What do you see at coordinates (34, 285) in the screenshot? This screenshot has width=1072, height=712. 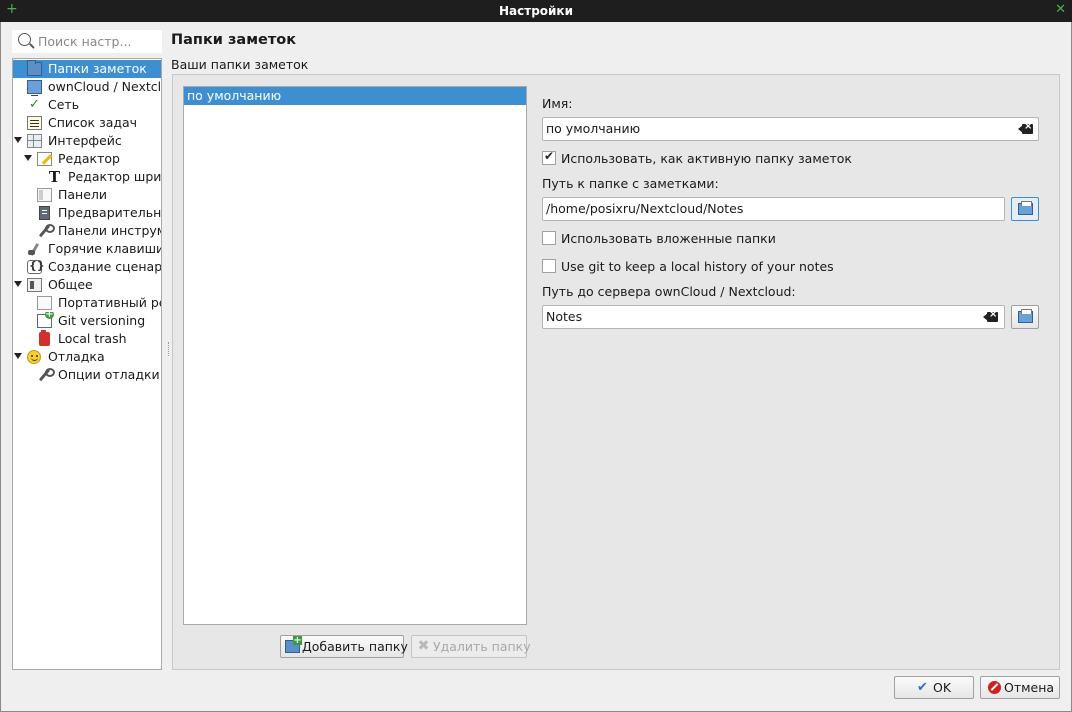 I see `general-icon` at bounding box center [34, 285].